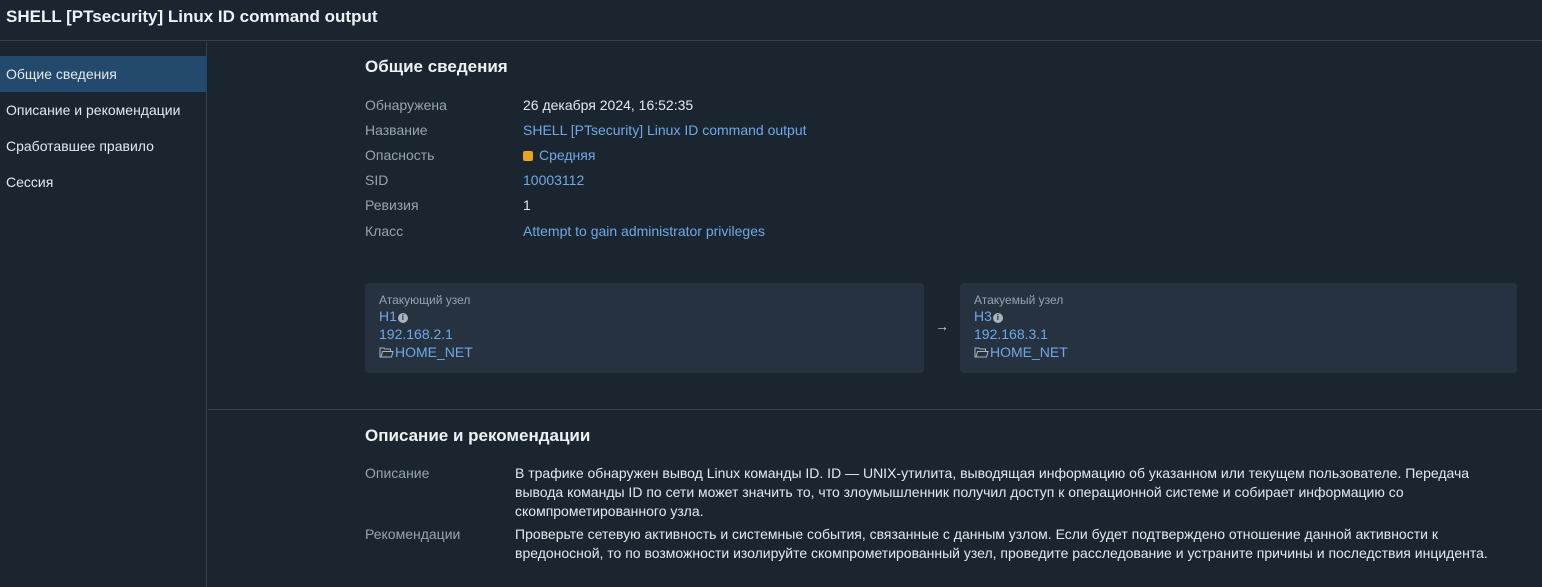 Image resolution: width=1542 pixels, height=587 pixels. I want to click on section-divider, so click(875, 409).